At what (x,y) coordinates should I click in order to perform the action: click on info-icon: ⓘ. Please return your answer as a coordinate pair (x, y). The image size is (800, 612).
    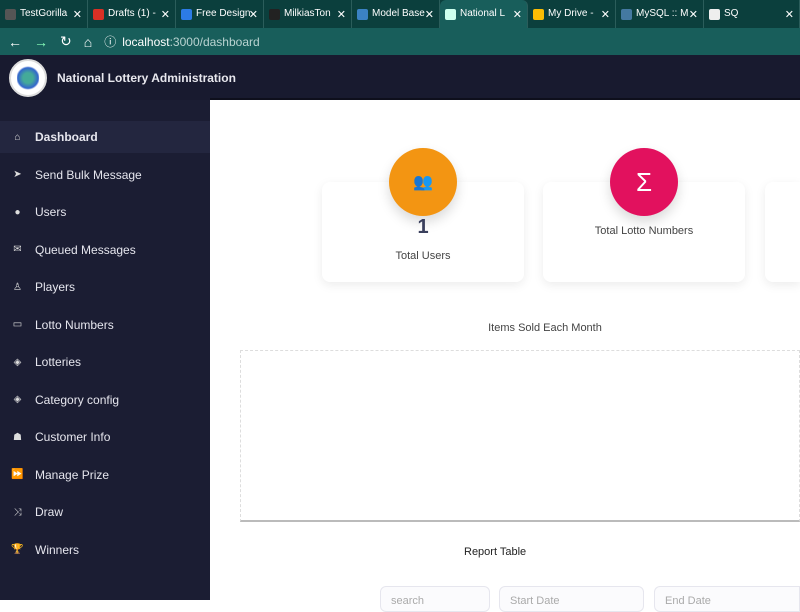
    Looking at the image, I should click on (110, 42).